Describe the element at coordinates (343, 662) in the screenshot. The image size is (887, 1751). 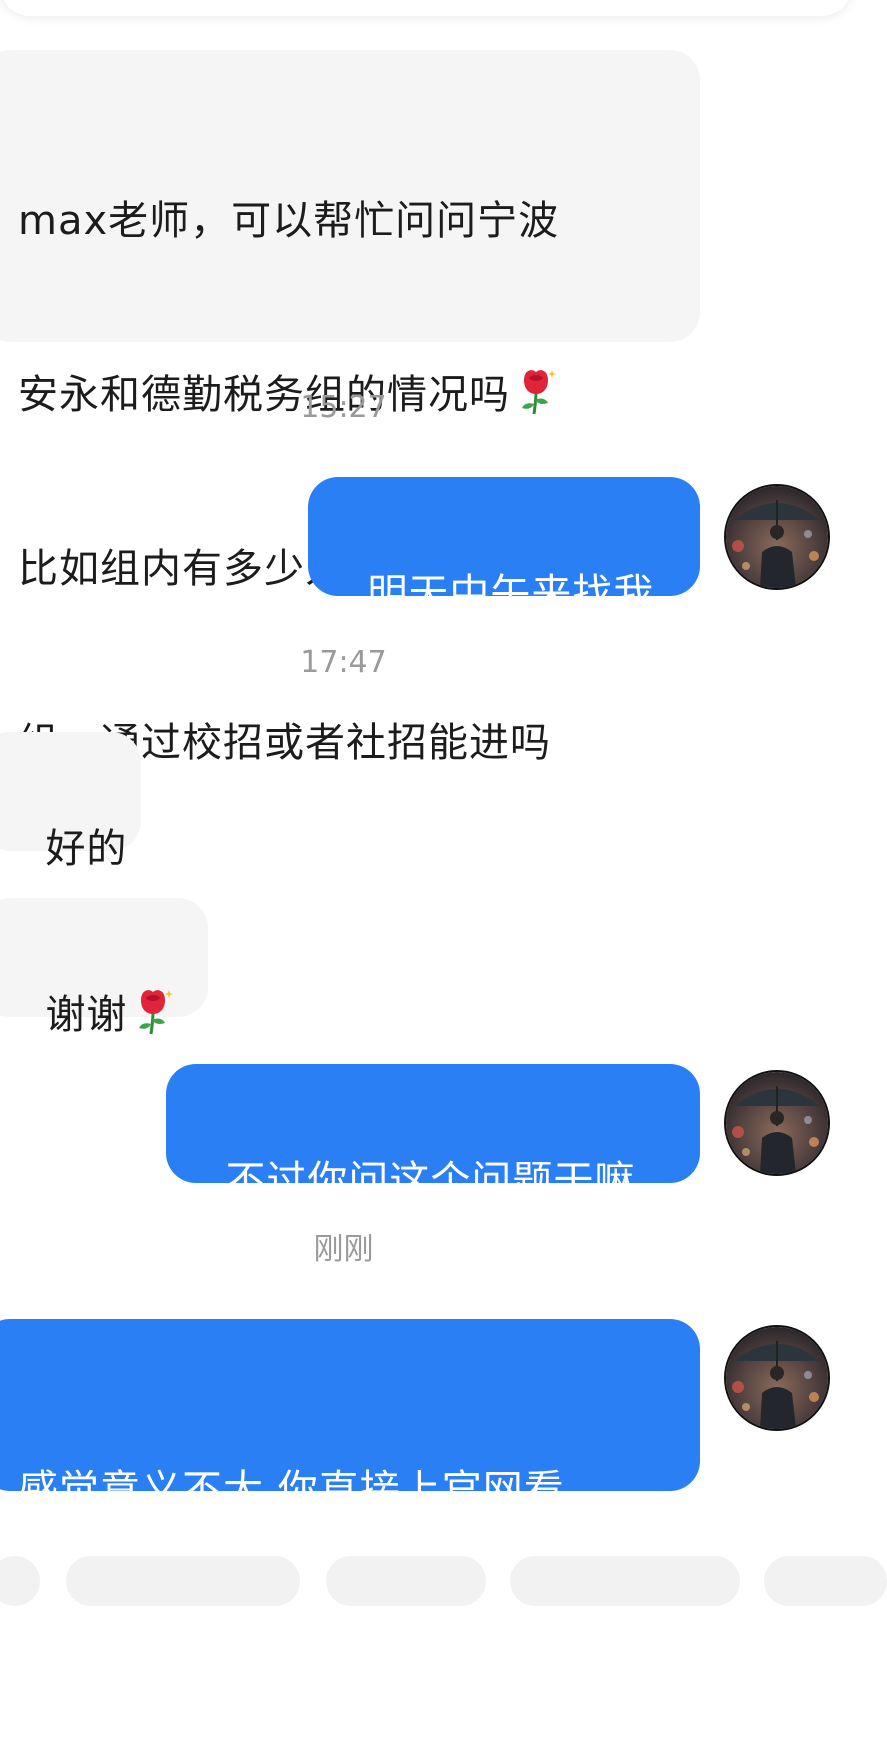
I see `timestamp: 17:47` at that location.